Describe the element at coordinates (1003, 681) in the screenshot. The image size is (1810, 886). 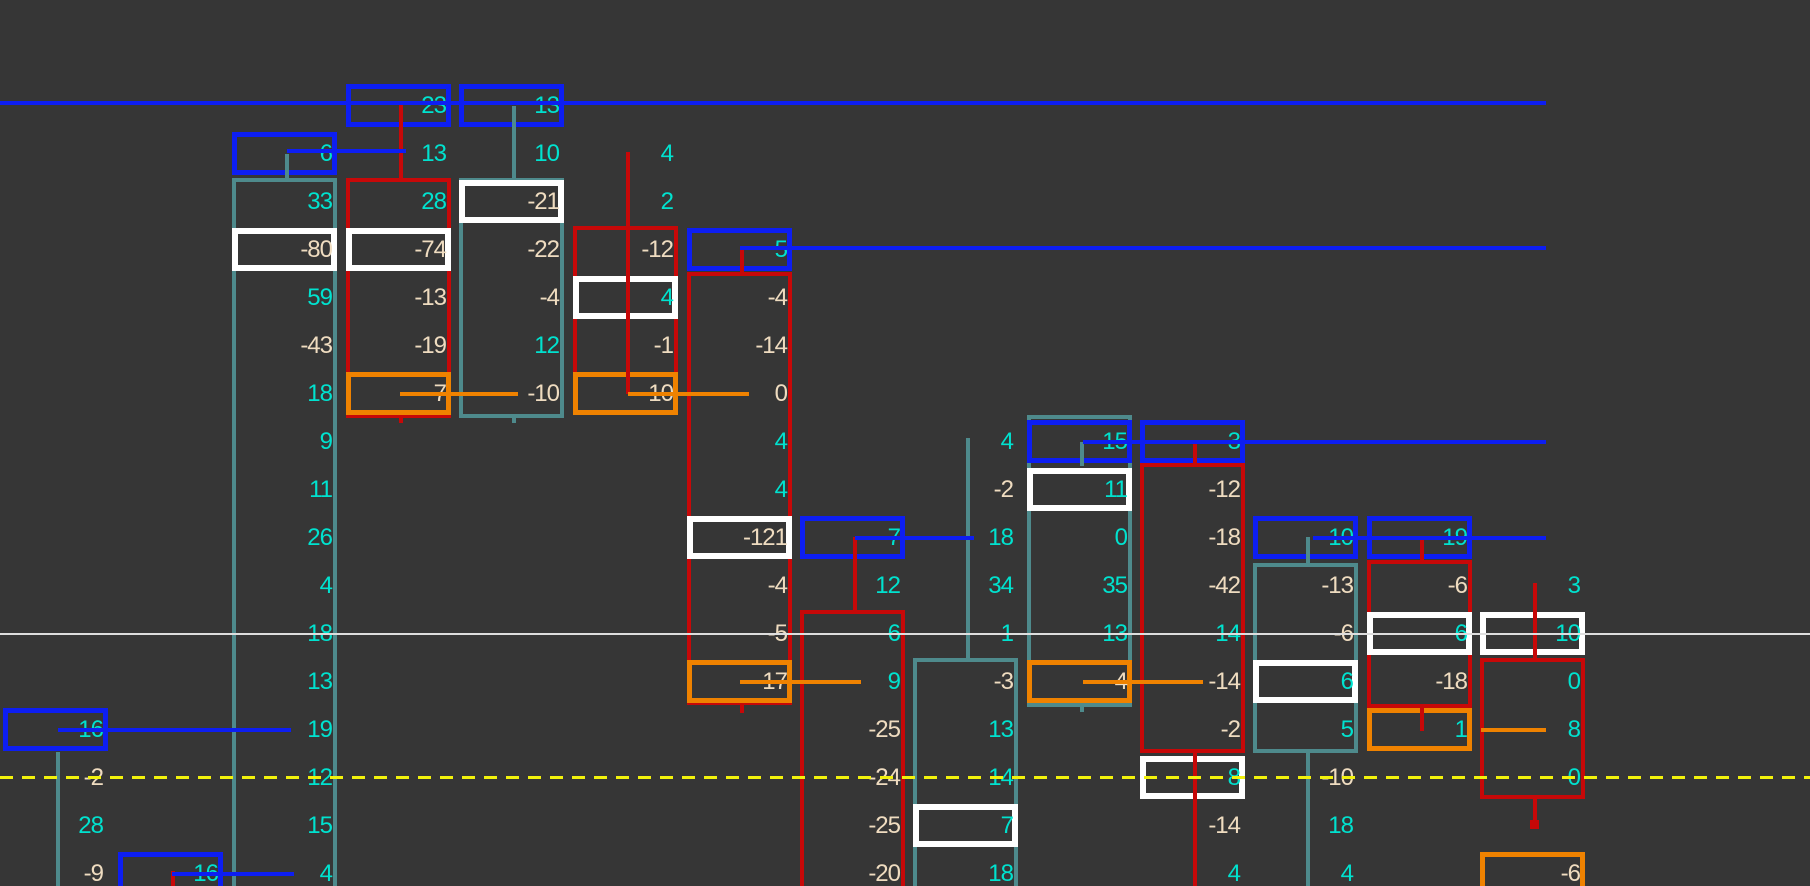
I see `value-cell: -3` at that location.